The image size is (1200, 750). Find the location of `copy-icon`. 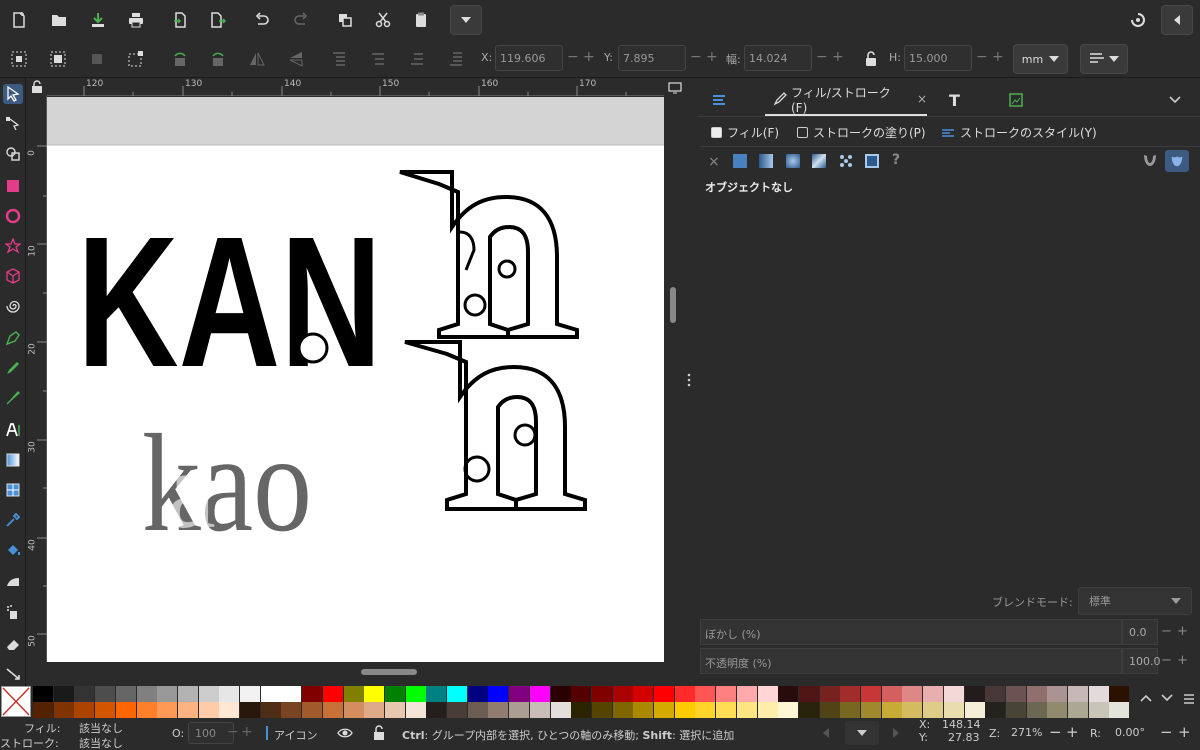

copy-icon is located at coordinates (345, 20).